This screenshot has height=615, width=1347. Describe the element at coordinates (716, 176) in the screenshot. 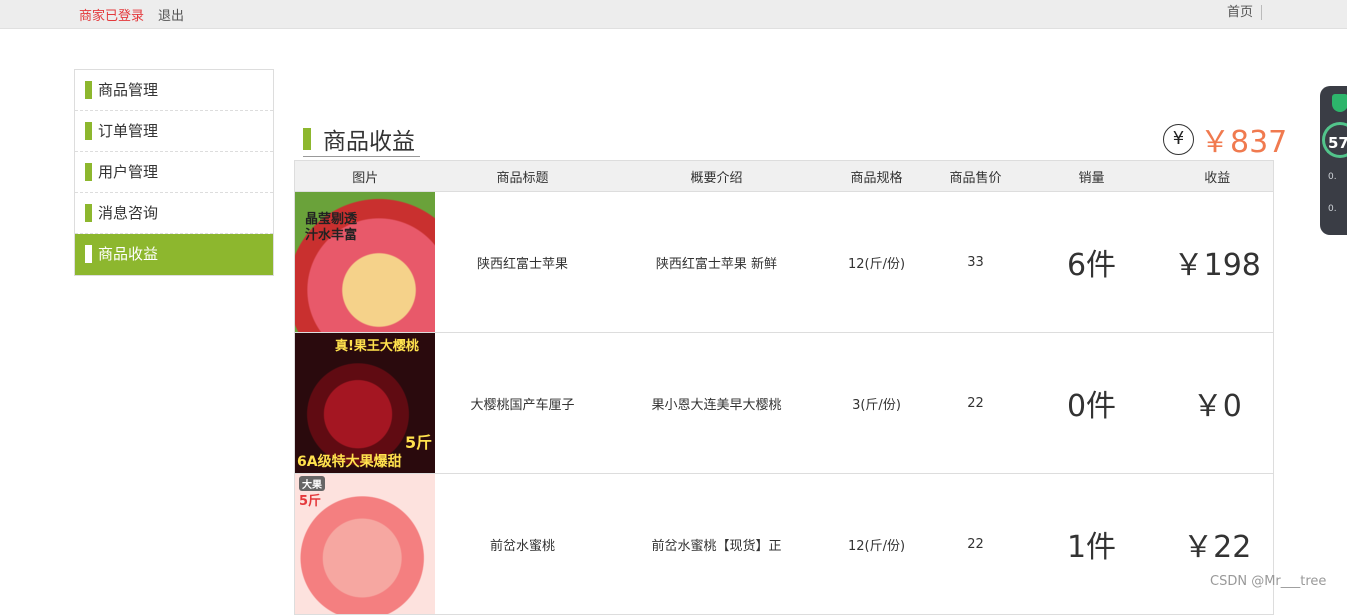

I see `col-header-intro: 概要介绍` at that location.